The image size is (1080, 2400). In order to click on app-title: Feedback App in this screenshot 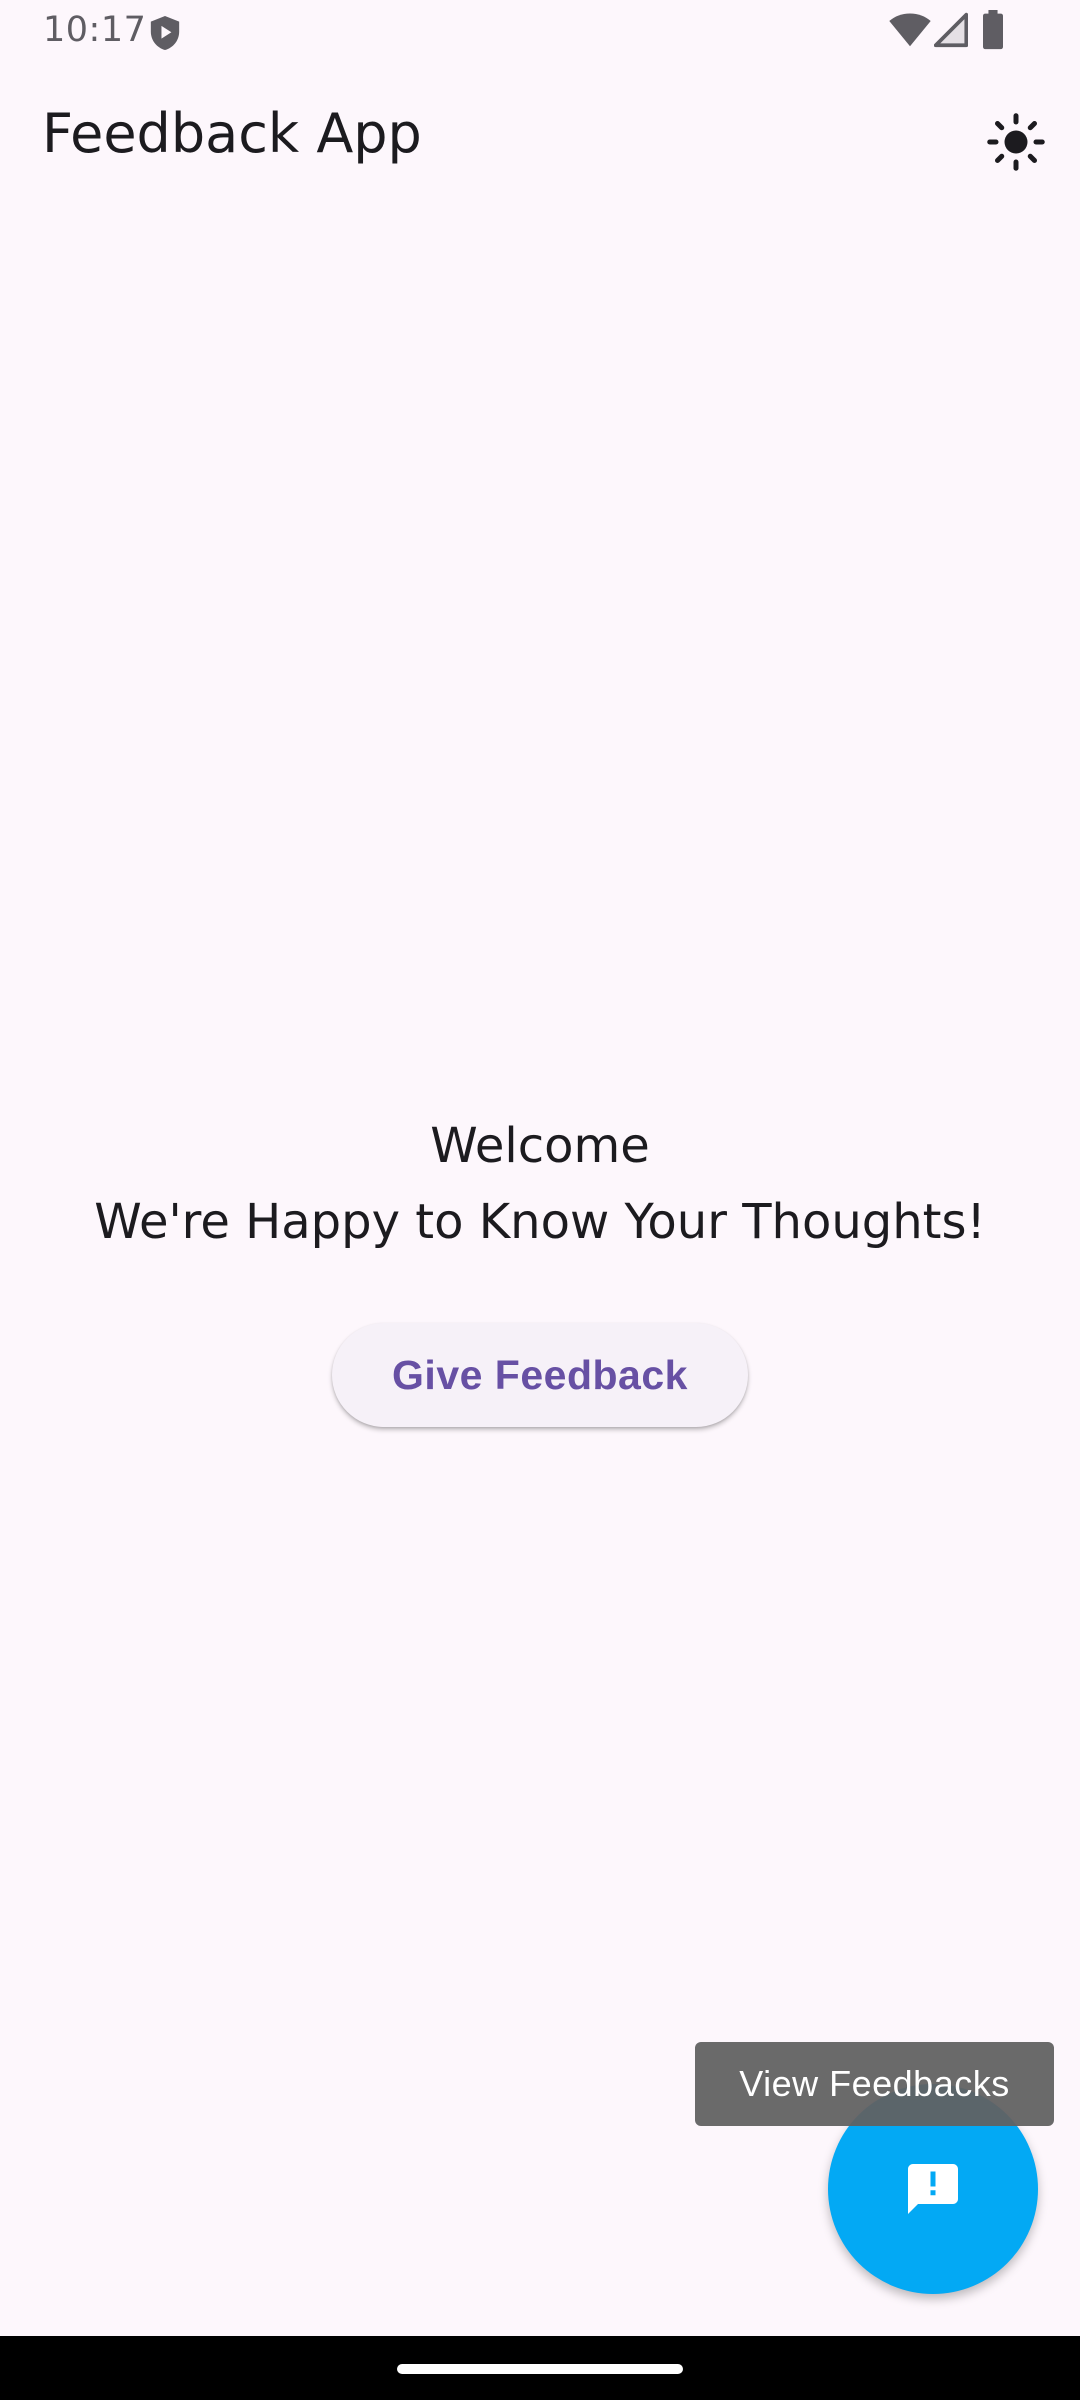, I will do `click(232, 133)`.